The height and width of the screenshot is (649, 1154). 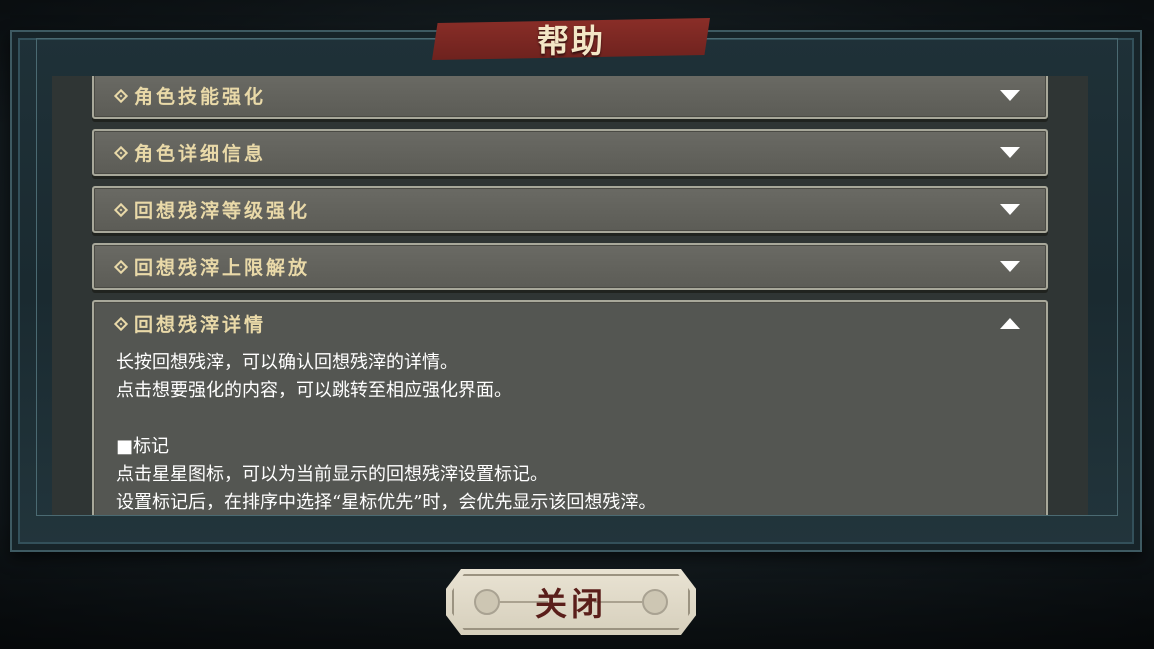 What do you see at coordinates (570, 41) in the screenshot?
I see `dialog-title: 帮助` at bounding box center [570, 41].